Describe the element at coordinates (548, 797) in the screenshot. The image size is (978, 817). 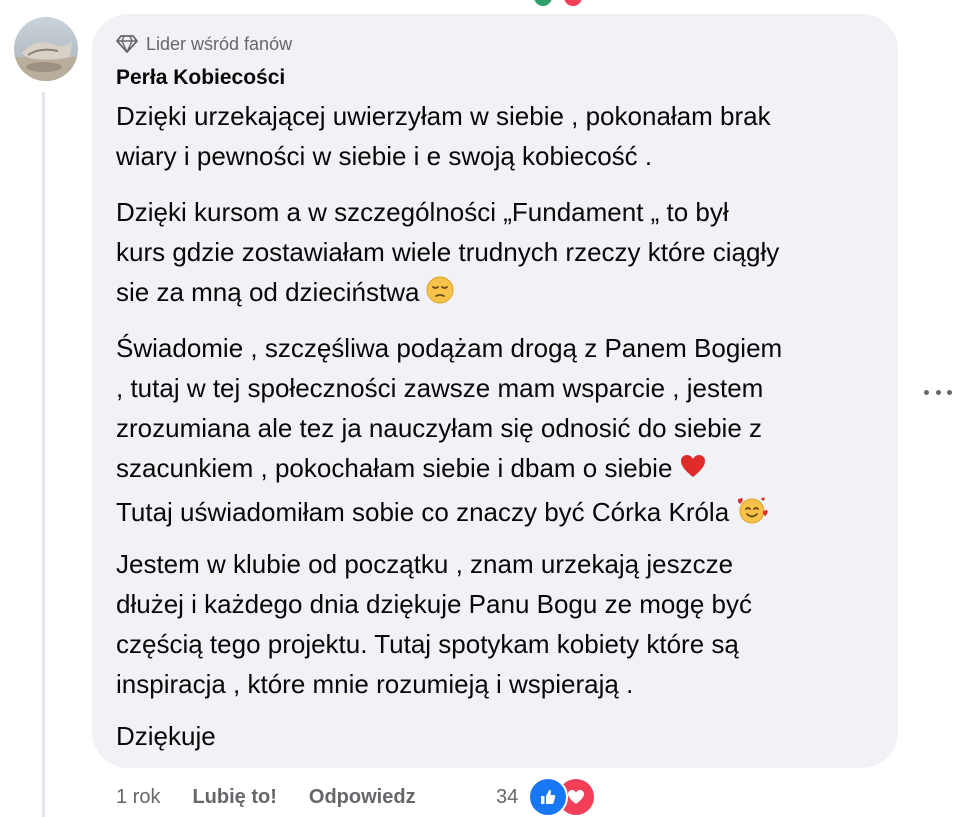
I see `like-reaction-icon` at that location.